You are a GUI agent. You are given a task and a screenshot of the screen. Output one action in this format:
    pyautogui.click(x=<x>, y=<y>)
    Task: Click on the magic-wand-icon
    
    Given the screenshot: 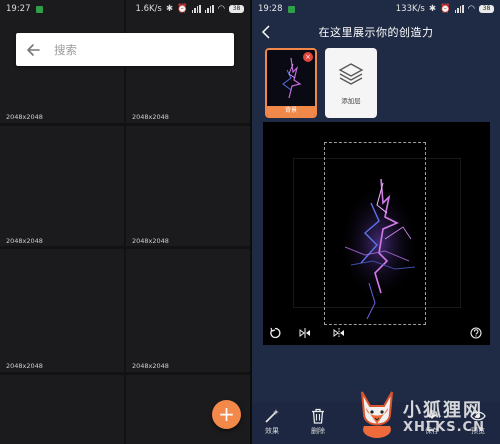 What is the action you would take?
    pyautogui.click(x=272, y=416)
    